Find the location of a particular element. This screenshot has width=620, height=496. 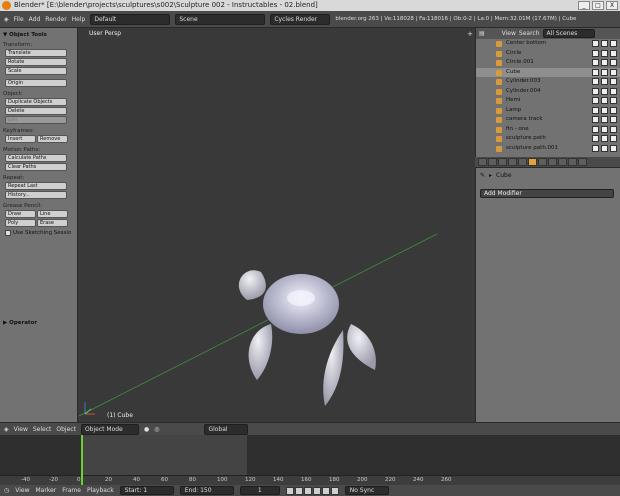

data-tab-icon is located at coordinates (542, 162).